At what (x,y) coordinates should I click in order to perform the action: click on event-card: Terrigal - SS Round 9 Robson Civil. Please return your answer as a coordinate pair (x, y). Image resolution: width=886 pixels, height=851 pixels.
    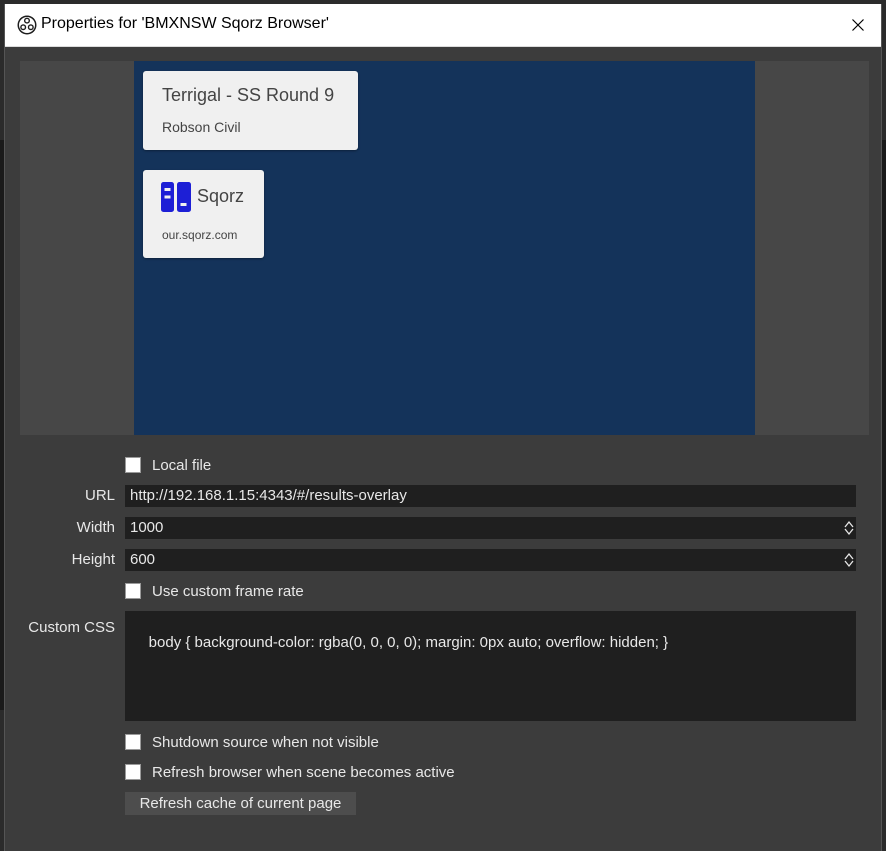
    Looking at the image, I should click on (250, 110).